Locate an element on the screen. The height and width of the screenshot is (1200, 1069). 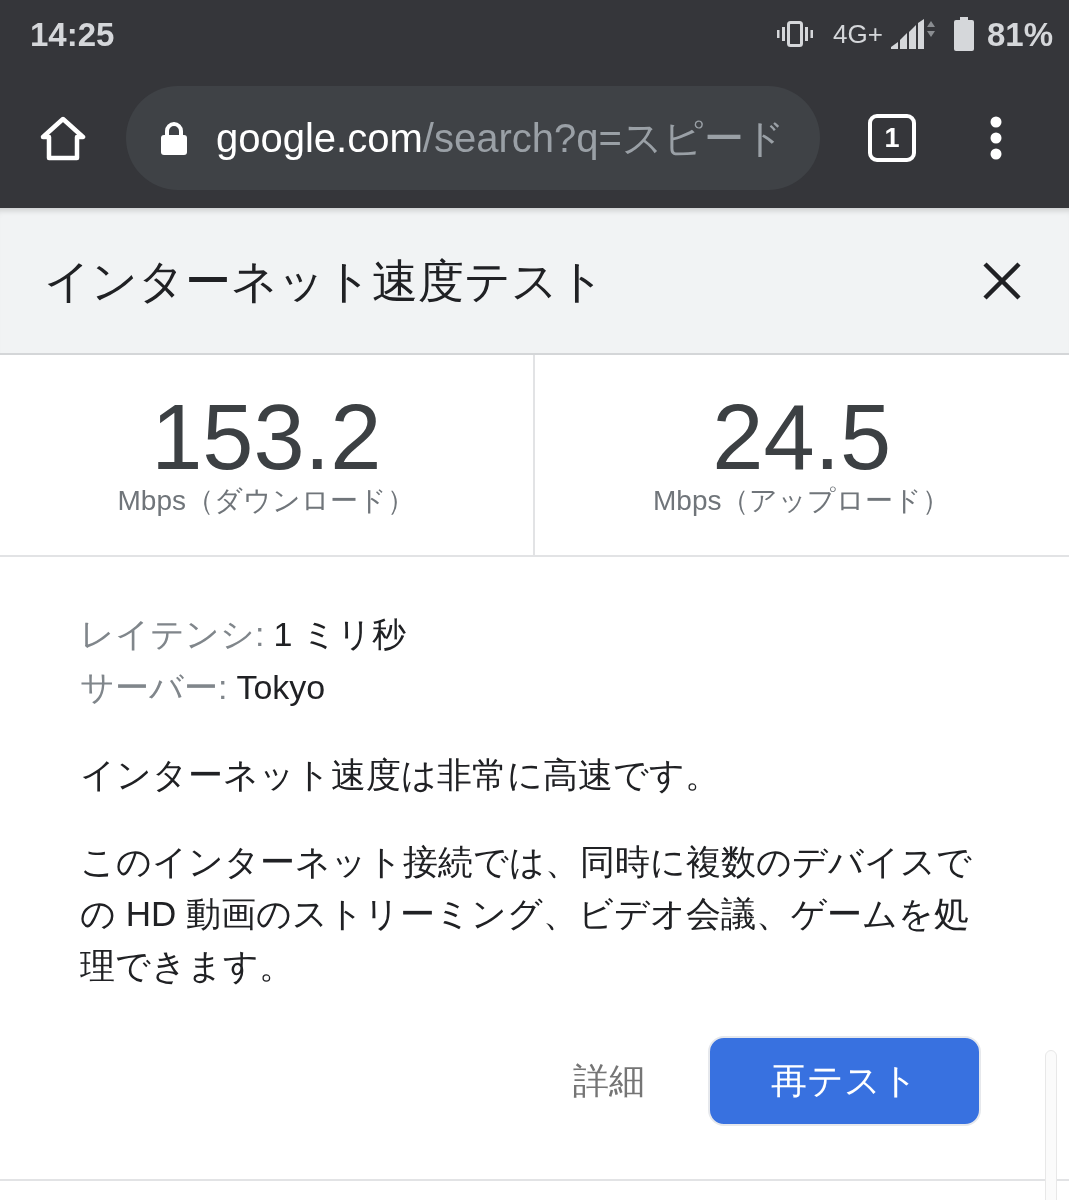
lock-icon is located at coordinates (174, 138).